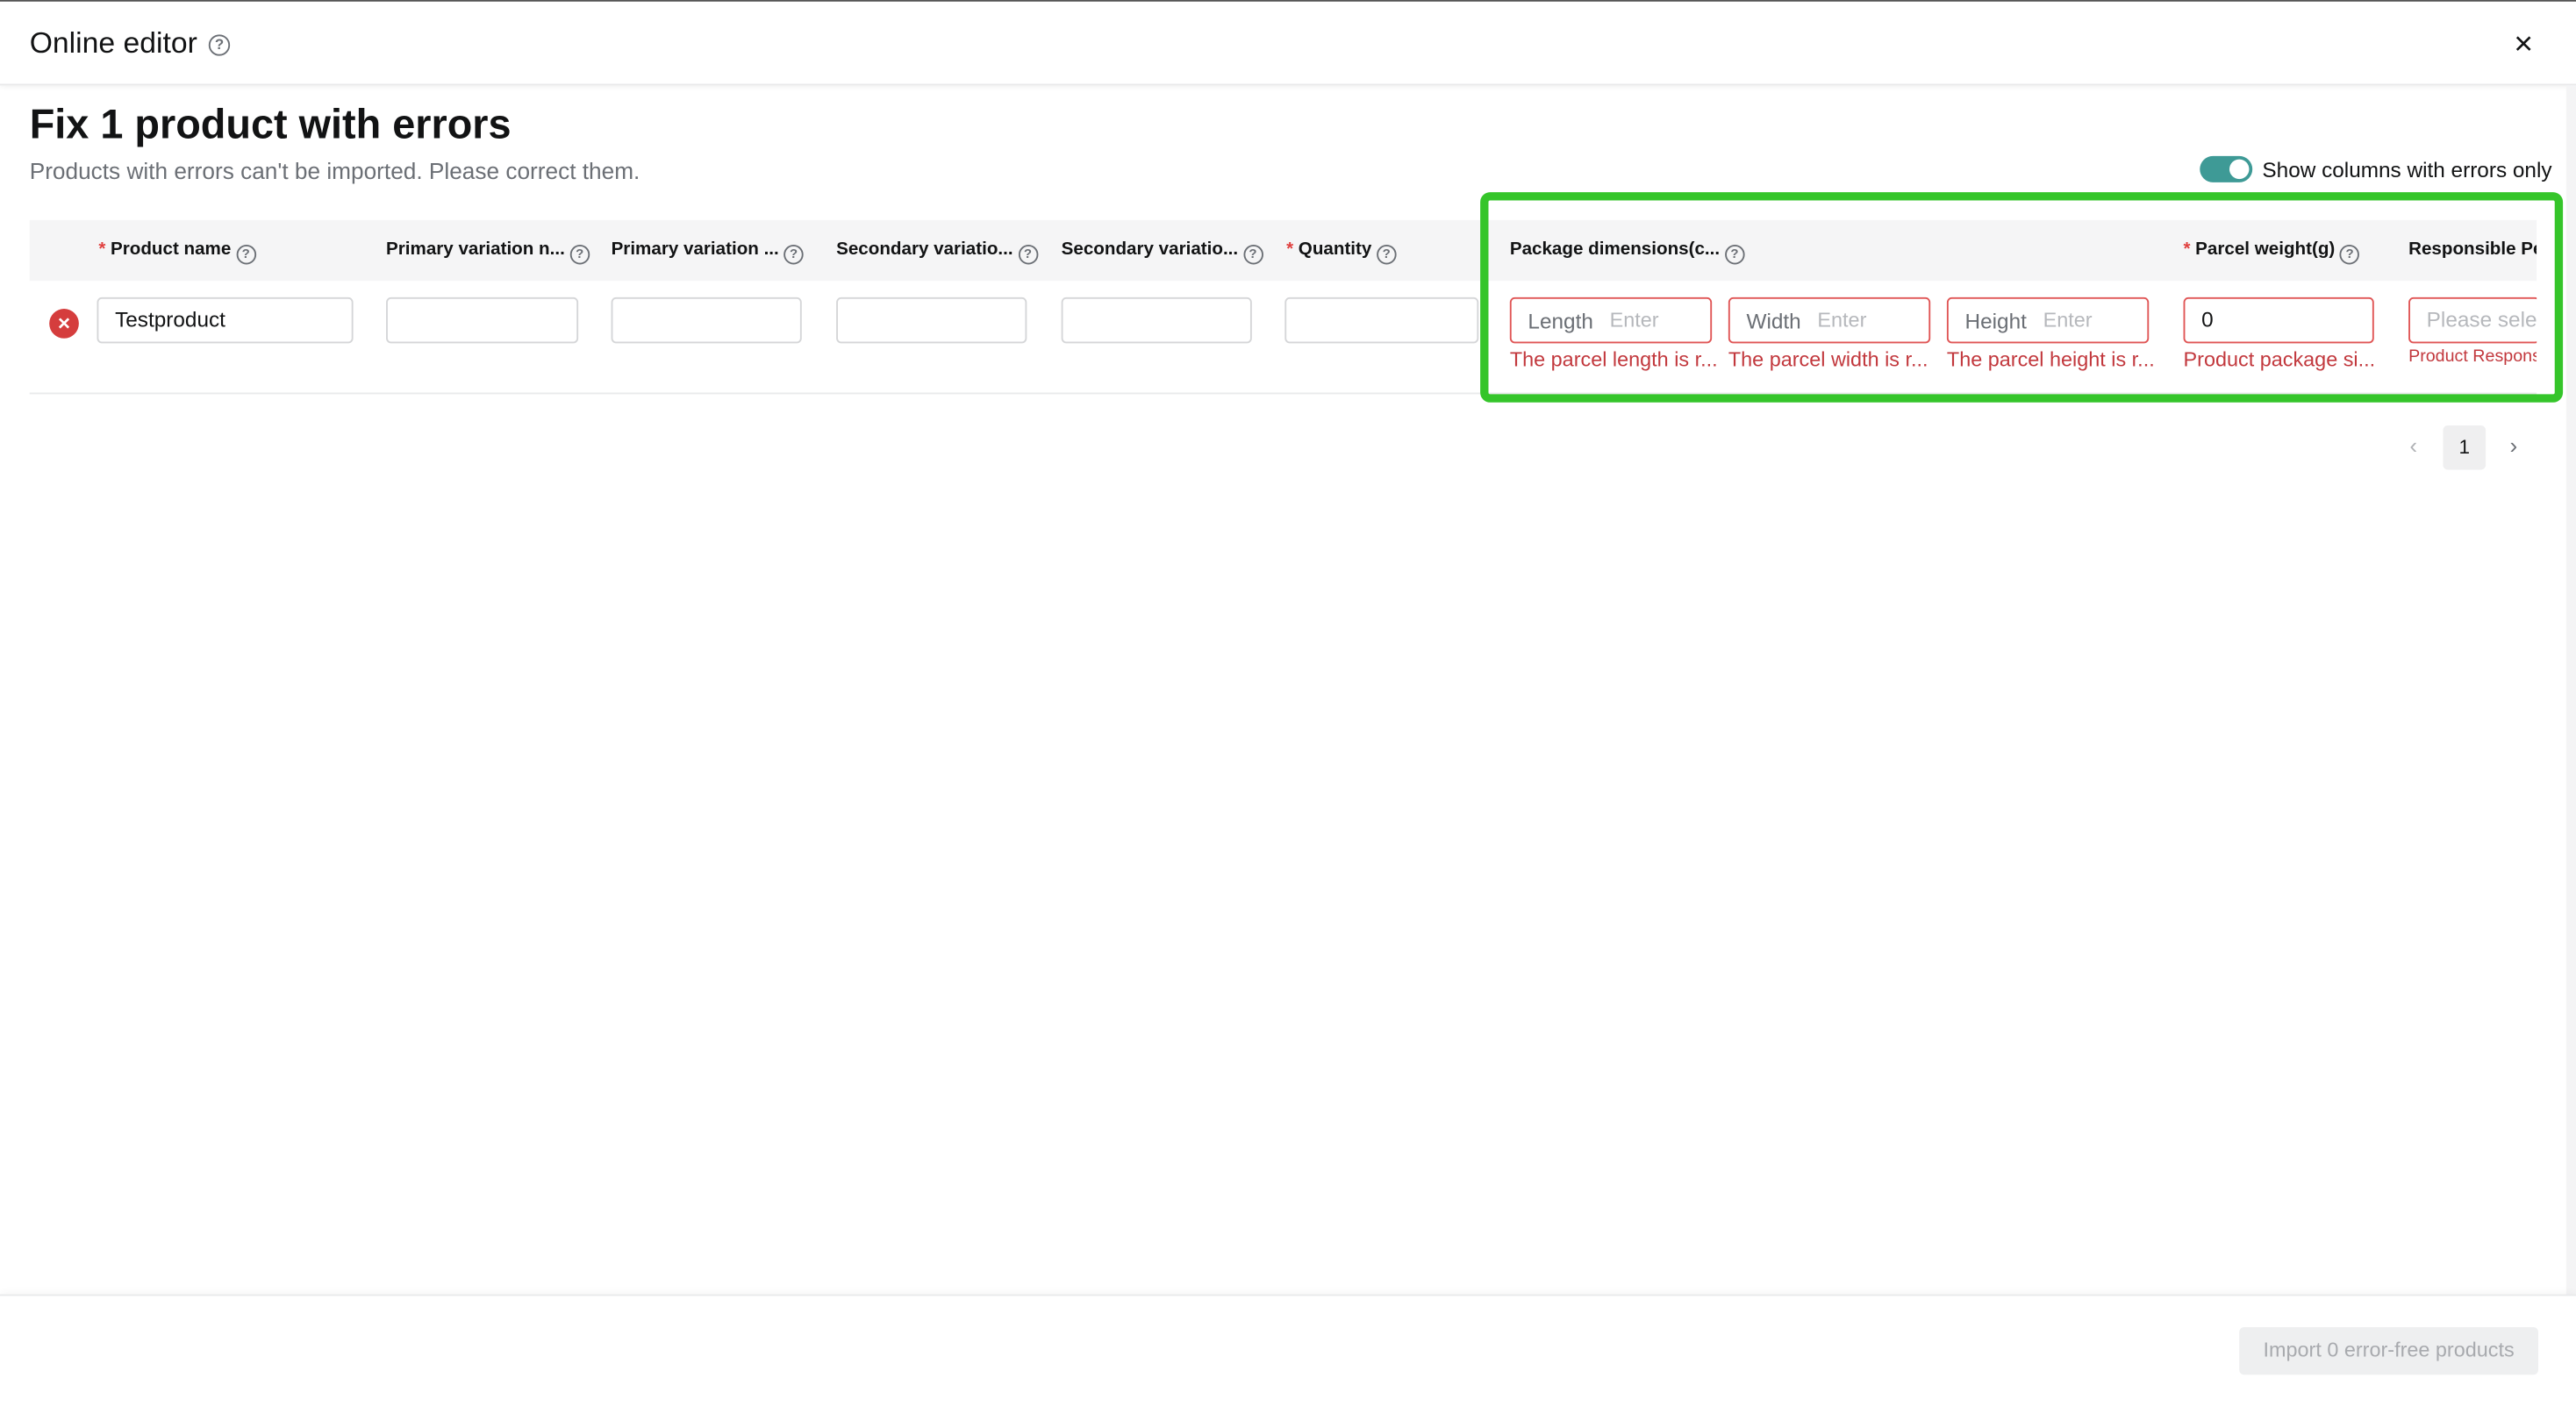 Image resolution: width=2576 pixels, height=1407 pixels. Describe the element at coordinates (1381, 320) in the screenshot. I see `quantity-input` at that location.